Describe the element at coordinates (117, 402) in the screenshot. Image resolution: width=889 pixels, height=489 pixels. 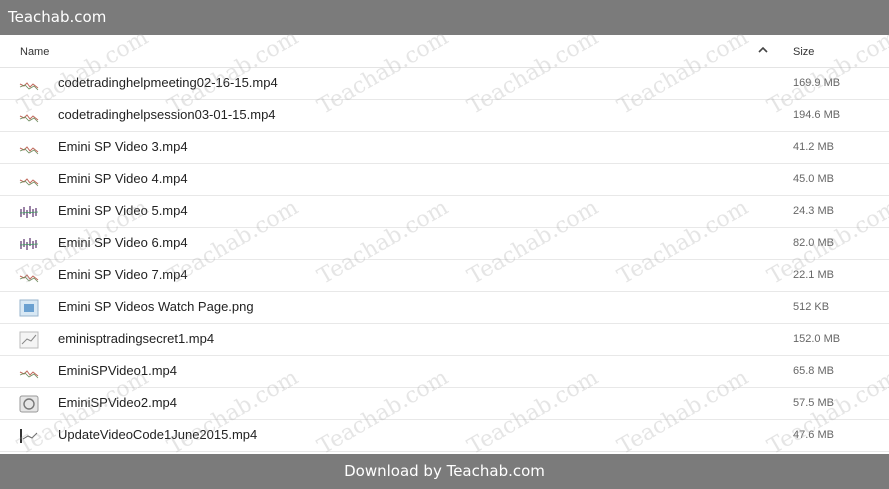
I see `file-name: EminiSPVideo2.mp4` at that location.